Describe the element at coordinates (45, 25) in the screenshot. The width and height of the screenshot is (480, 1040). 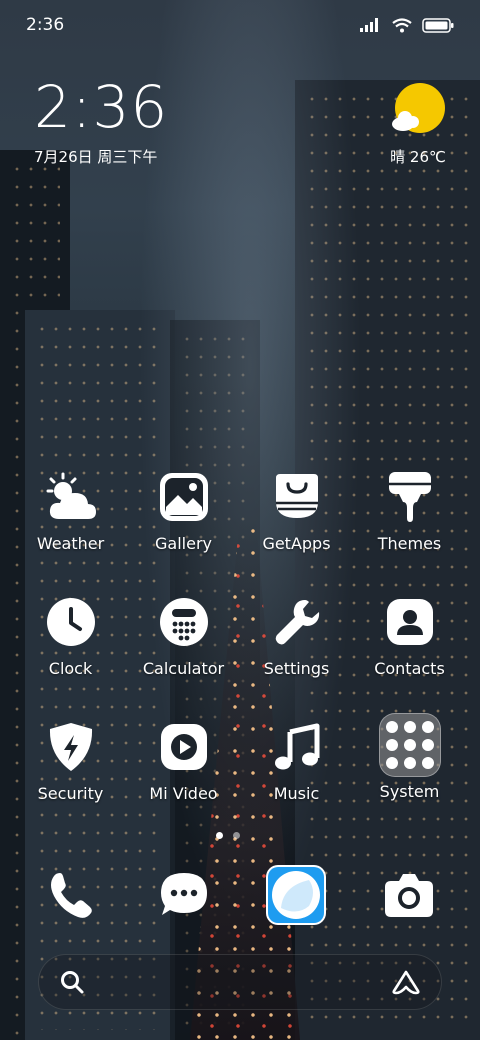
I see `status-time: 2:36` at that location.